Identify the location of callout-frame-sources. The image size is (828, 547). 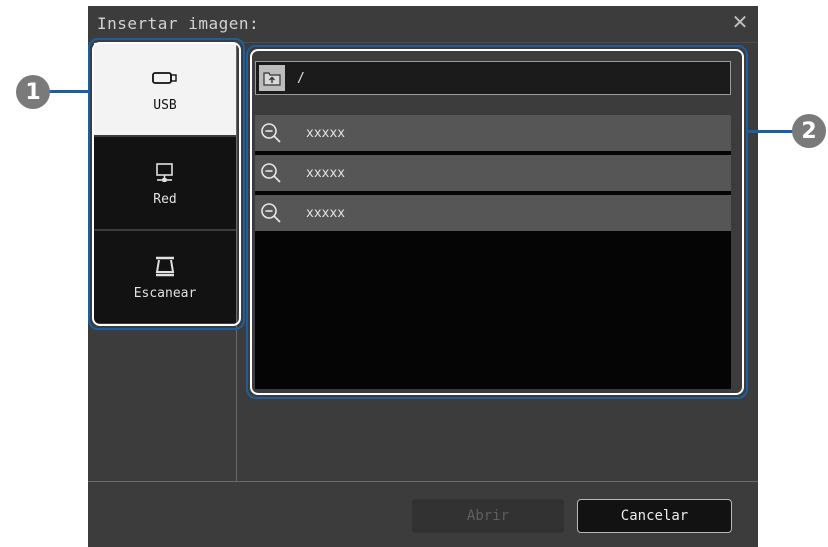
(166, 184).